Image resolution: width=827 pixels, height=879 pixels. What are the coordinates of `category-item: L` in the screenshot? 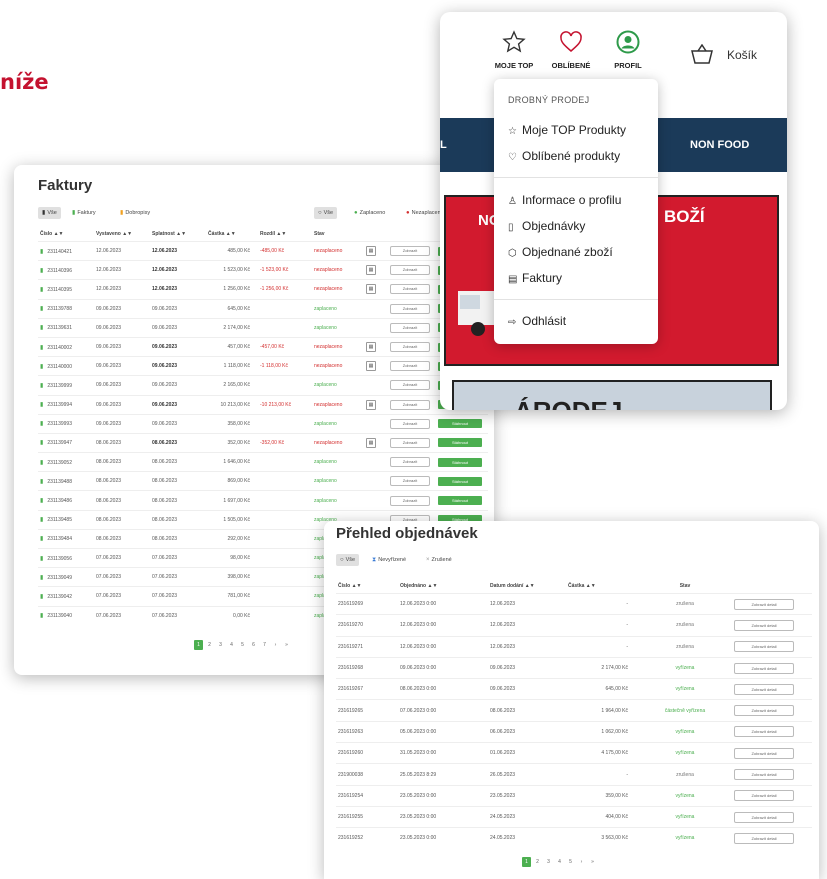 It's located at (443, 145).